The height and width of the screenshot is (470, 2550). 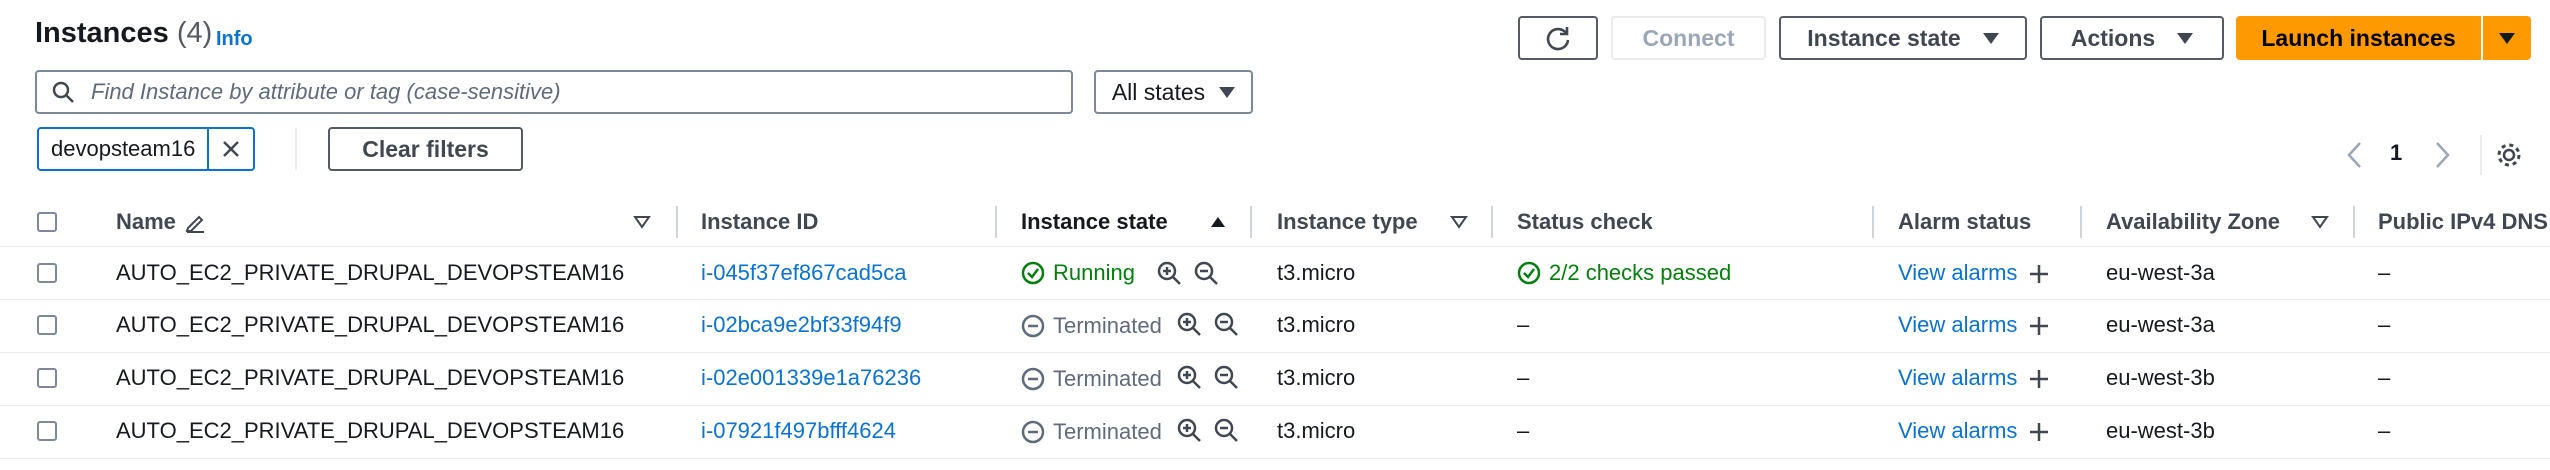 I want to click on col-alarm-status: Alarm status, so click(x=1964, y=222).